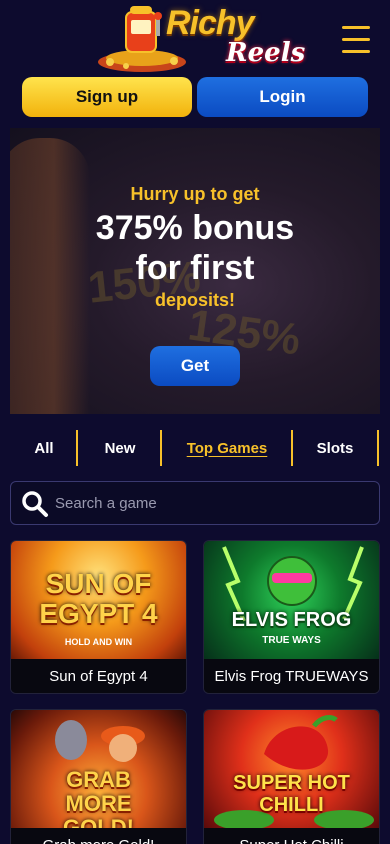 The height and width of the screenshot is (844, 390). What do you see at coordinates (44, 448) in the screenshot?
I see `tab-all: All` at bounding box center [44, 448].